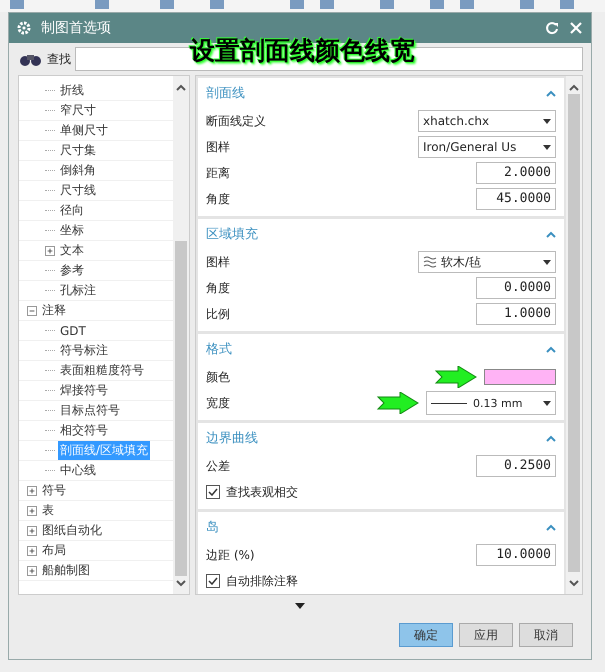 This screenshot has width=605, height=672. Describe the element at coordinates (516, 466) in the screenshot. I see `number-field: 0.2500` at that location.